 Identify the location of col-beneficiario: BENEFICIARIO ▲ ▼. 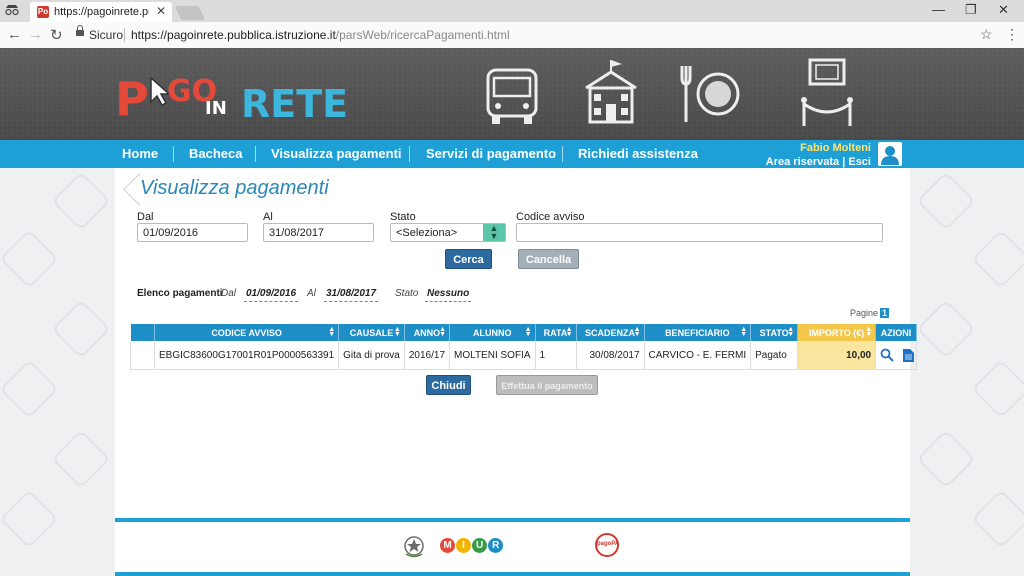
(698, 332).